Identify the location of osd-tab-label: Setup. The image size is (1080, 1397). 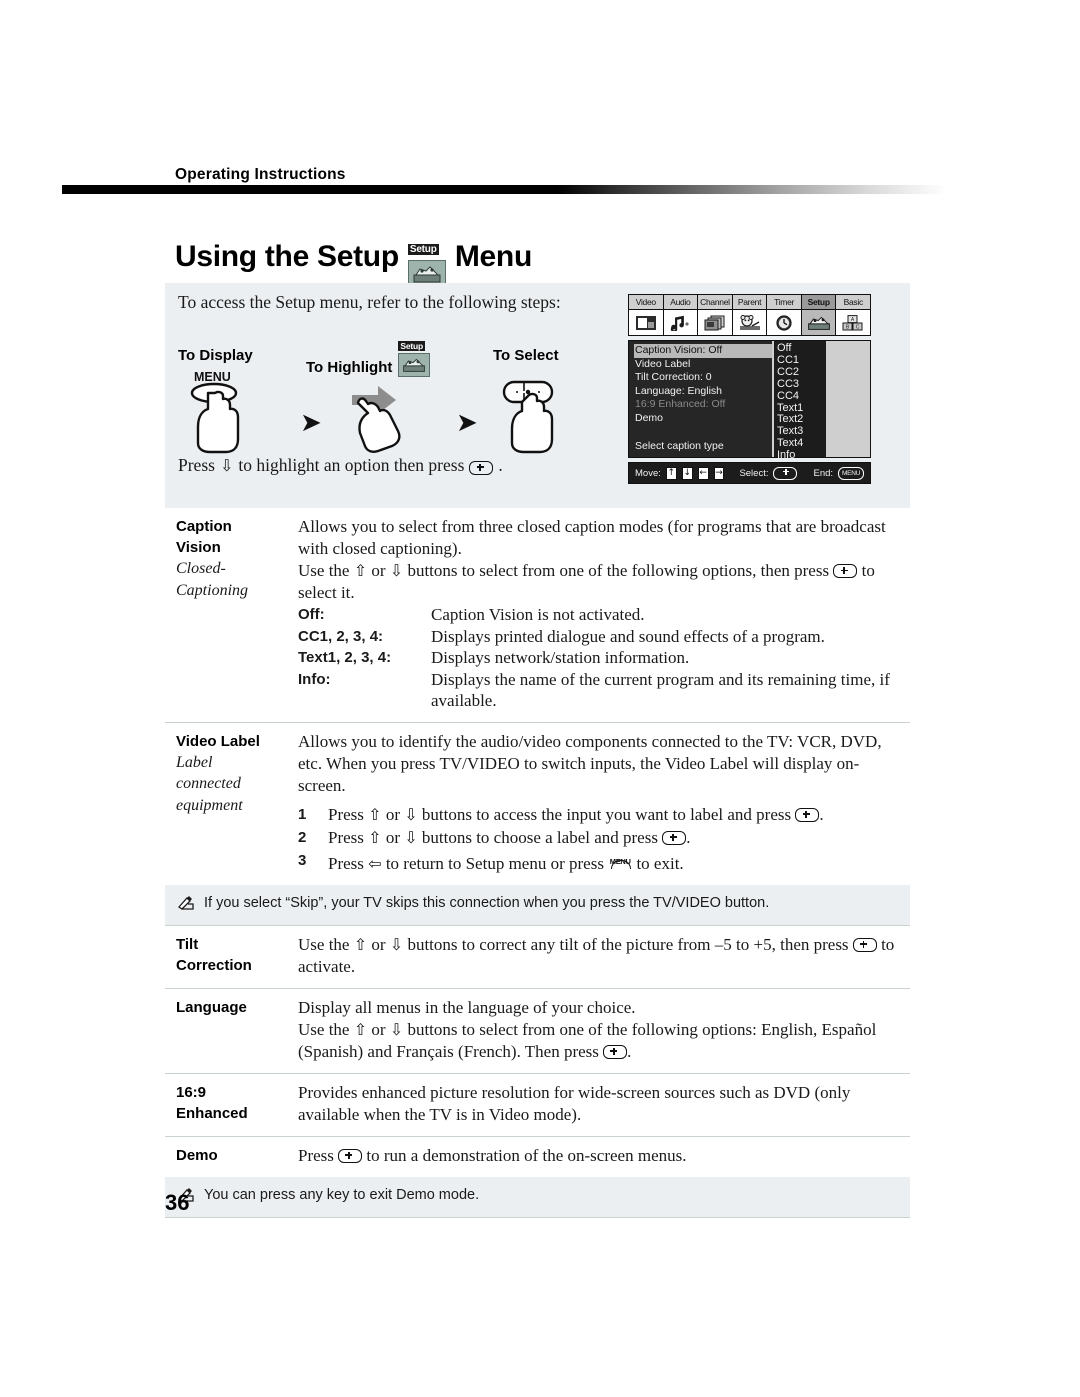
(818, 302).